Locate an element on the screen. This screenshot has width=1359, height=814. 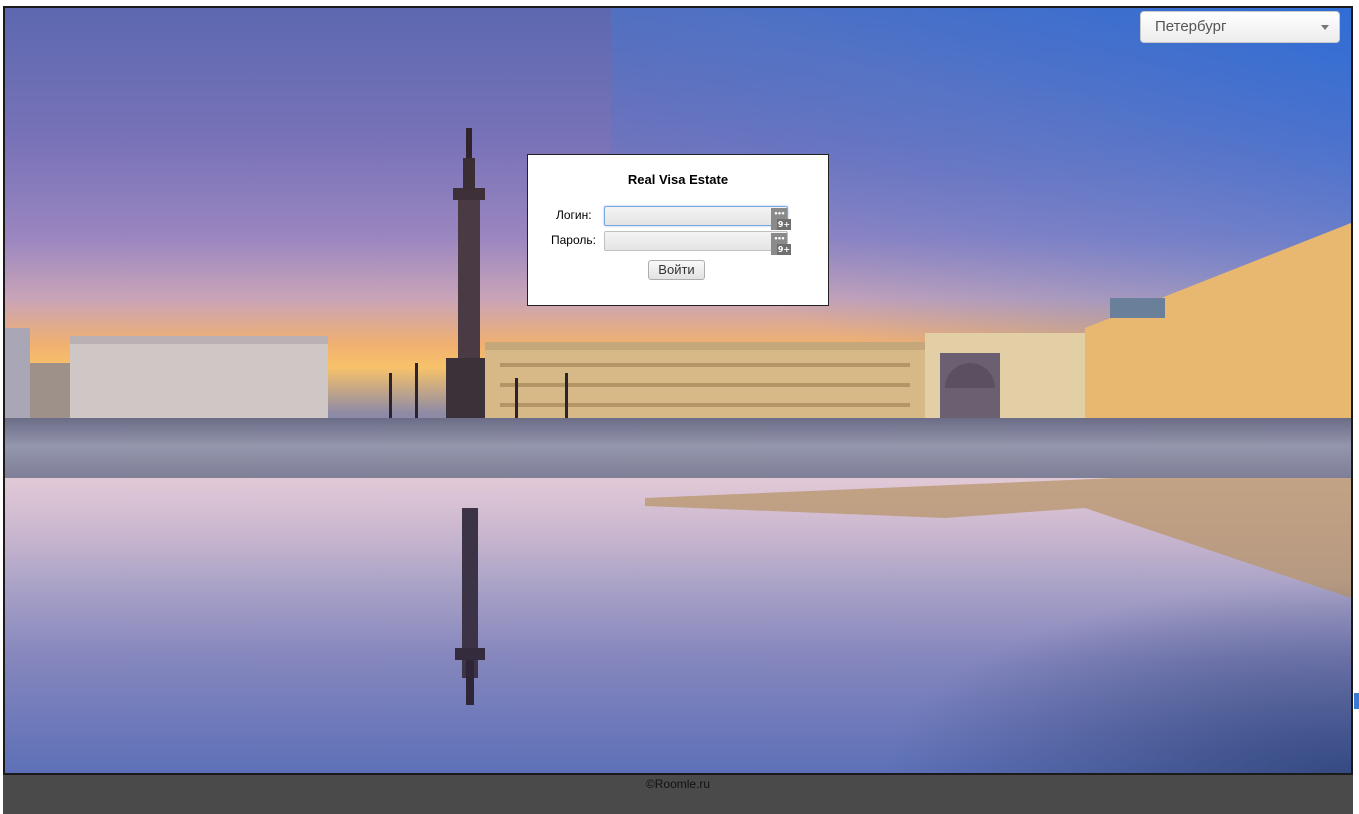
wet-texture is located at coordinates (1115, 675).